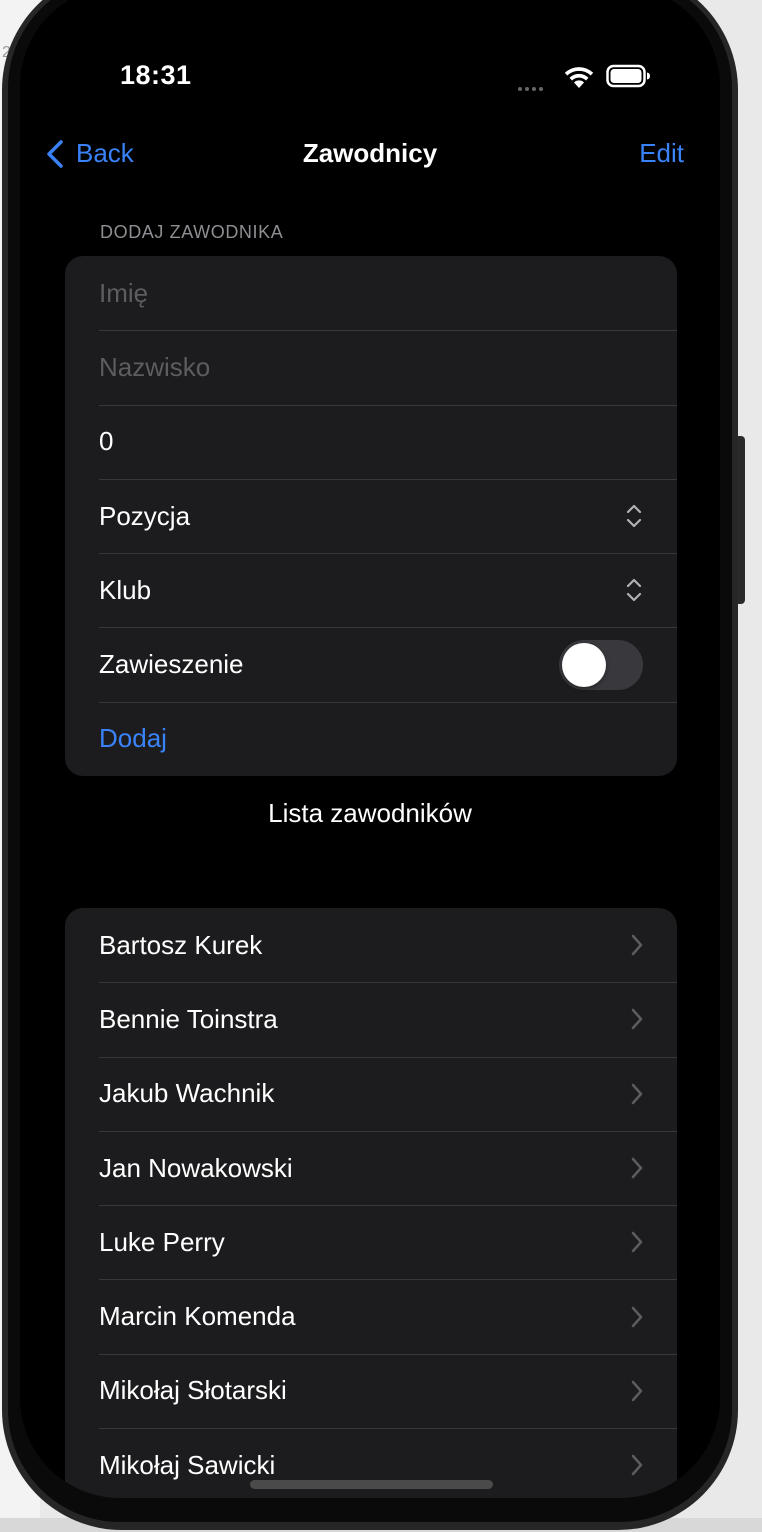  Describe the element at coordinates (371, 1390) in the screenshot. I see `list-item: Mikołaj Słotarski` at that location.